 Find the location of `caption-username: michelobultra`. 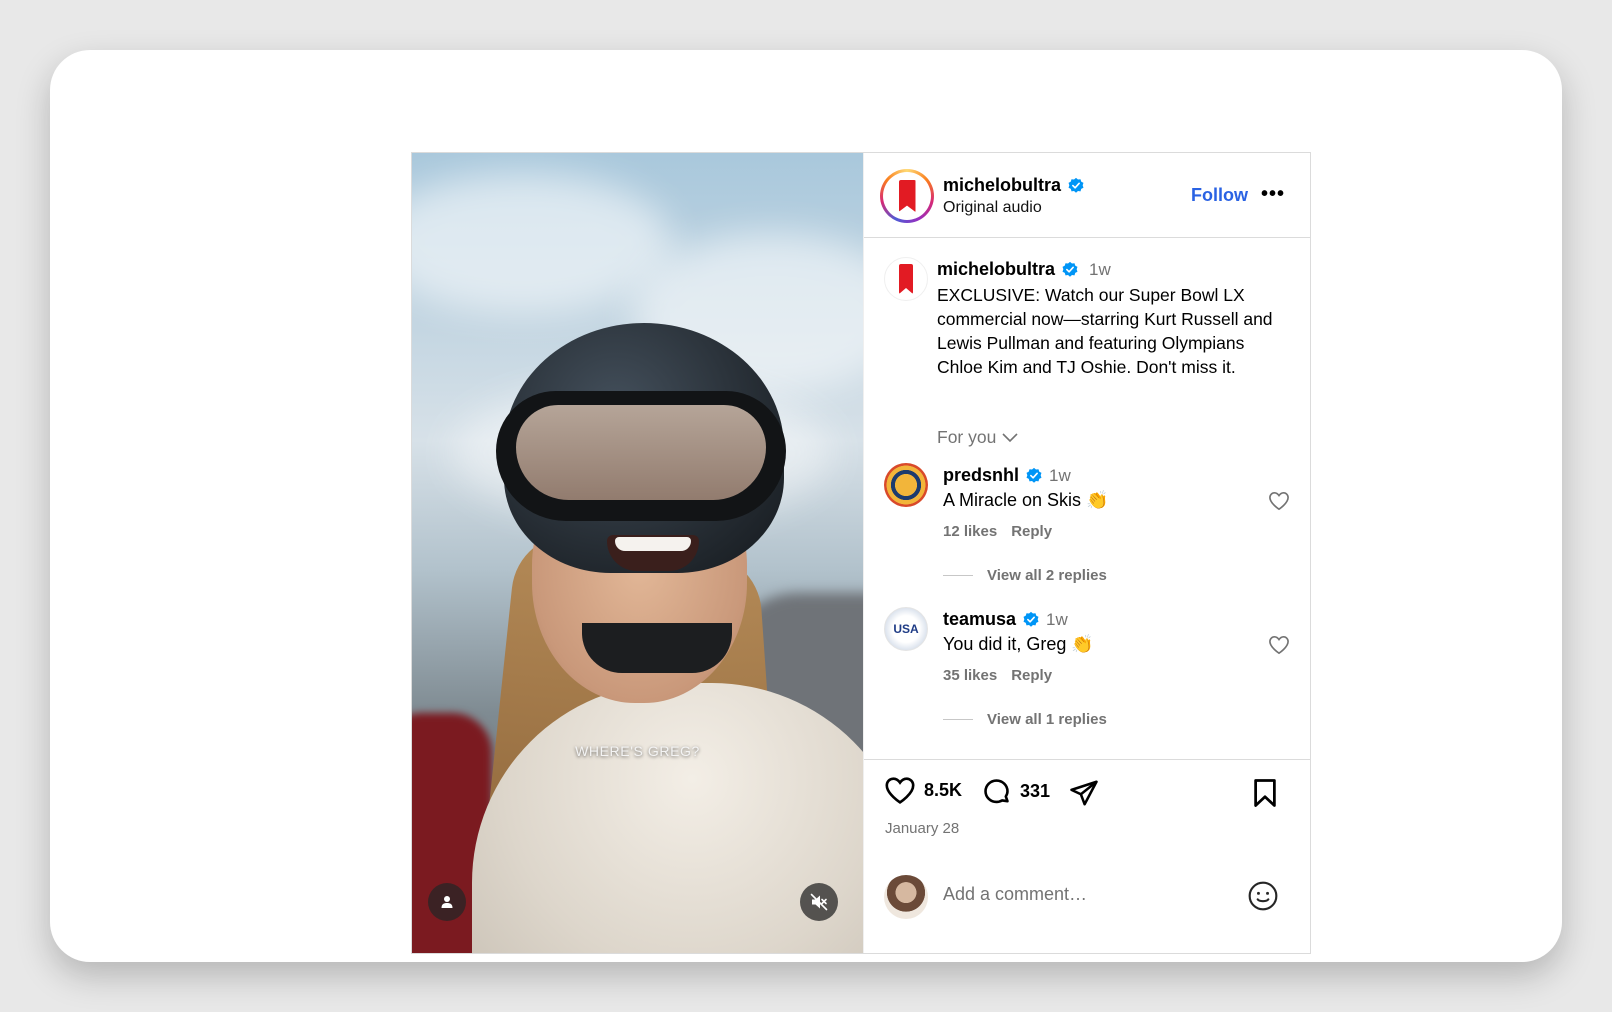

caption-username: michelobultra is located at coordinates (996, 269).